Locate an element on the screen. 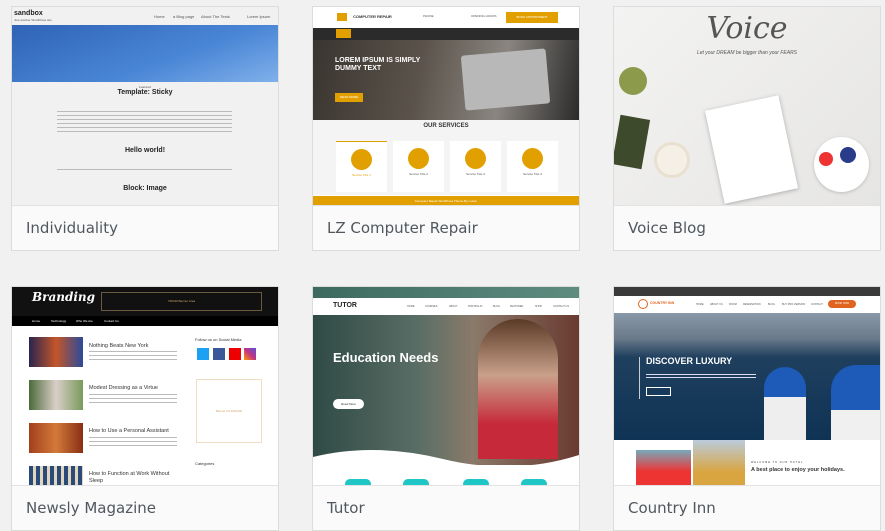  preview-nav: SHOP is located at coordinates (539, 306).